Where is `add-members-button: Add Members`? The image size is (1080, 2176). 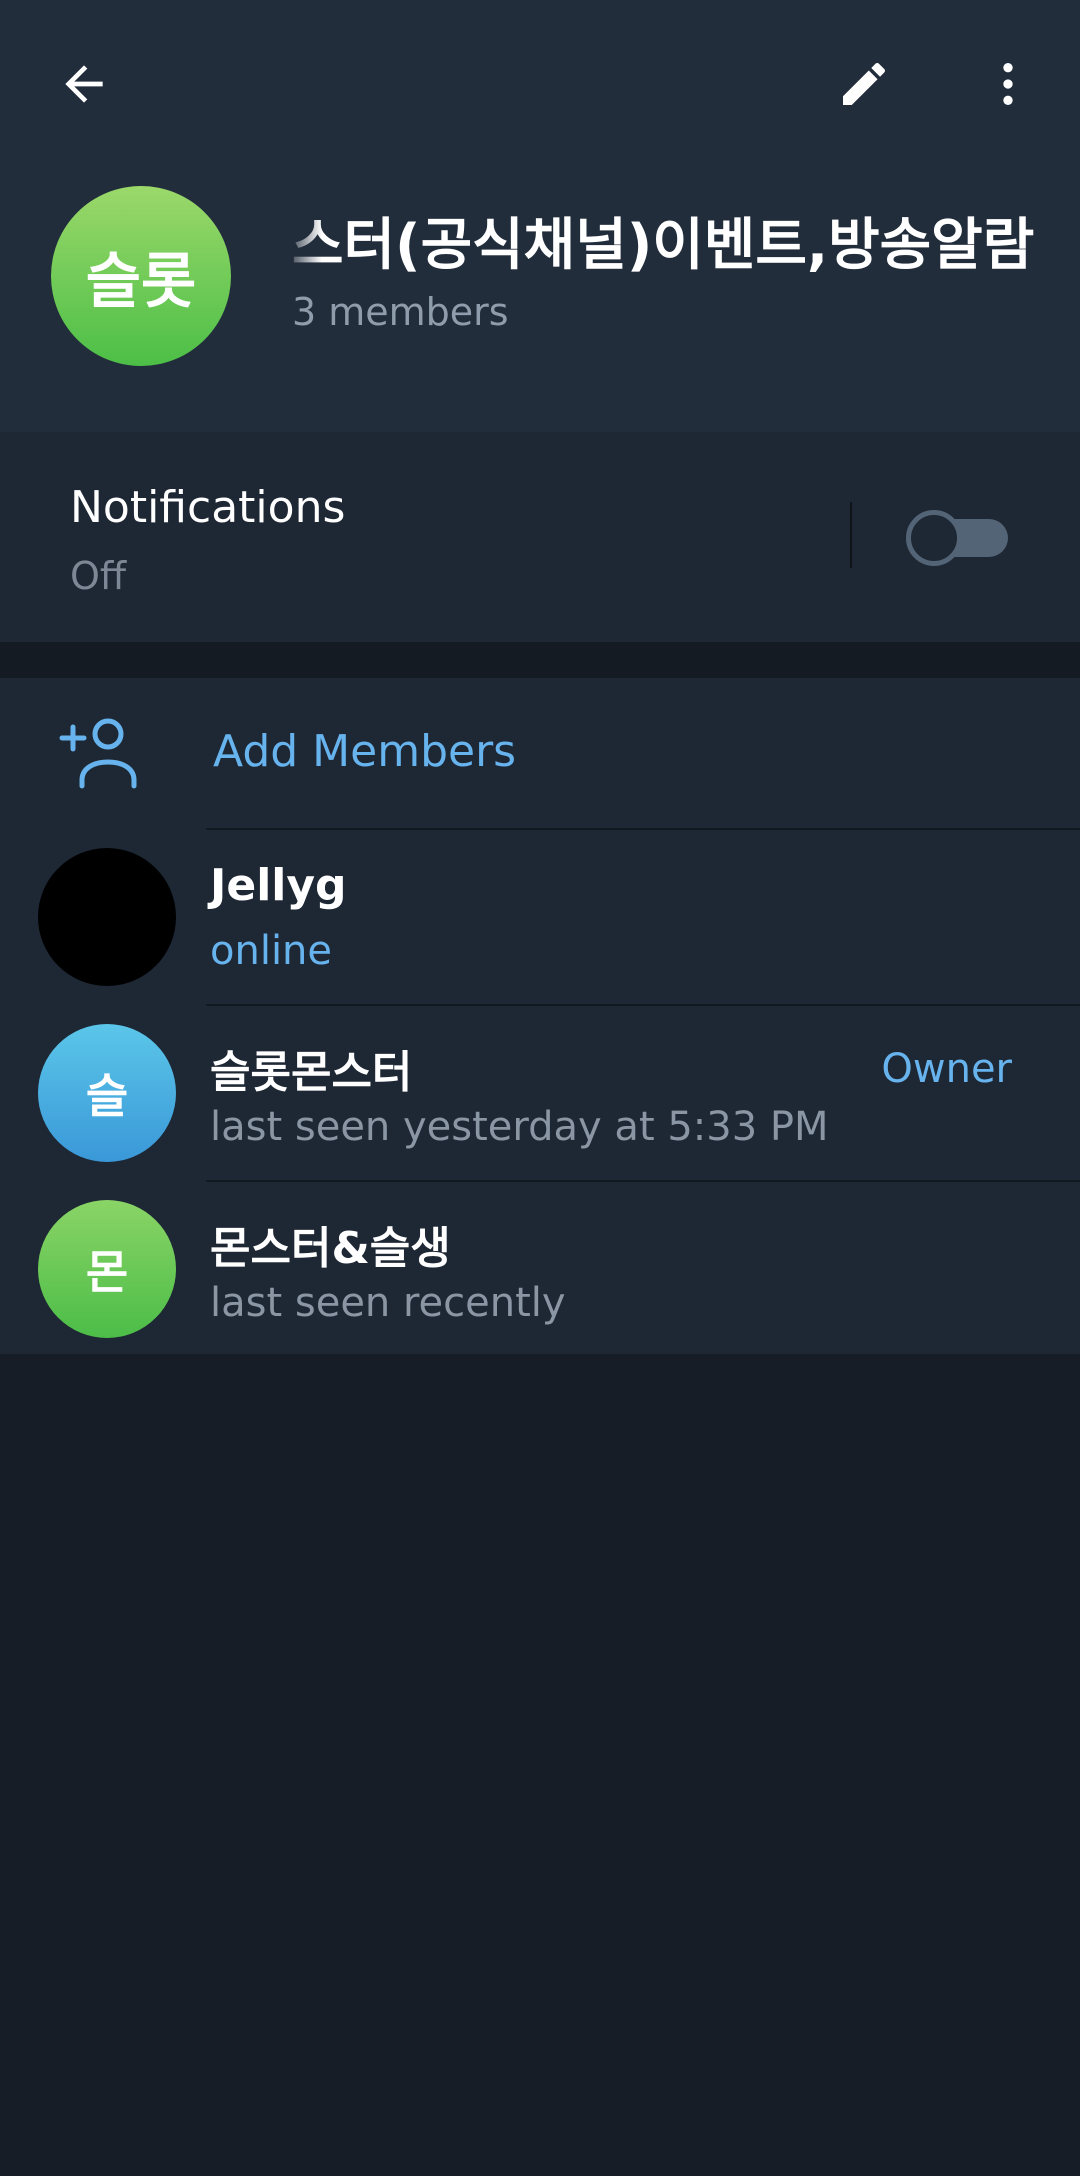
add-members-button: Add Members is located at coordinates (540, 753).